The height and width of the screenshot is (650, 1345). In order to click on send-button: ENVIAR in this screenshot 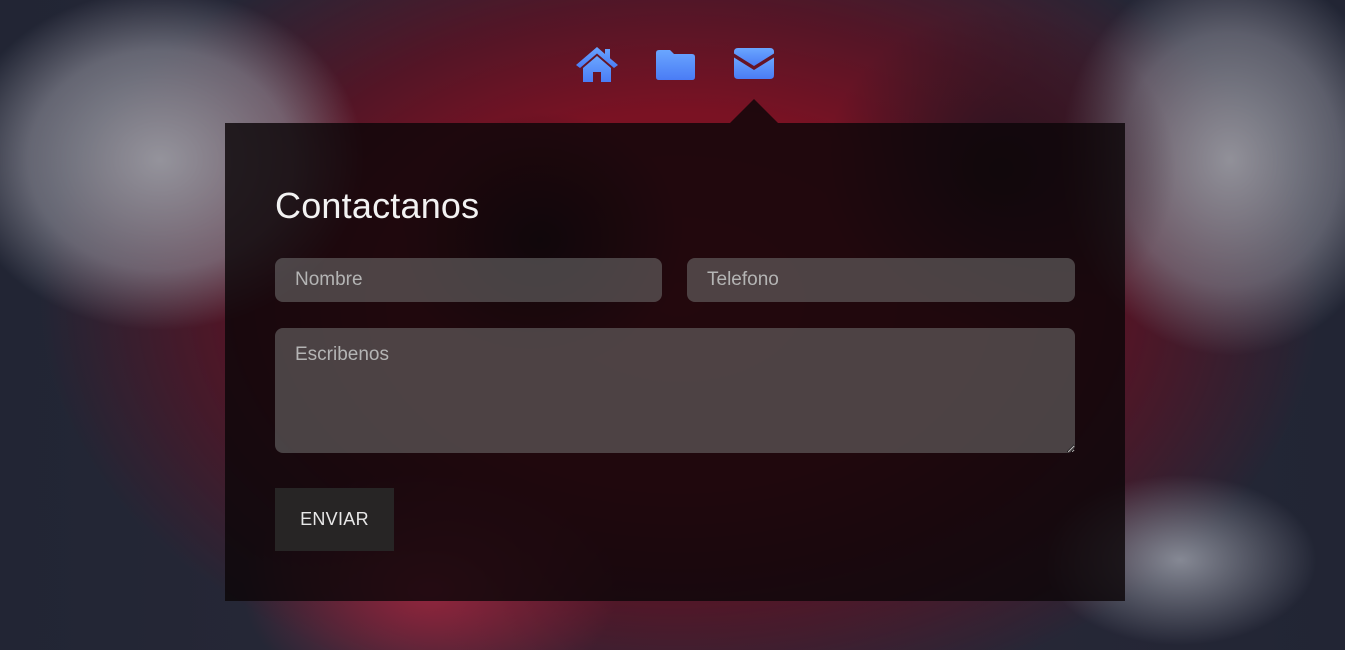, I will do `click(334, 519)`.